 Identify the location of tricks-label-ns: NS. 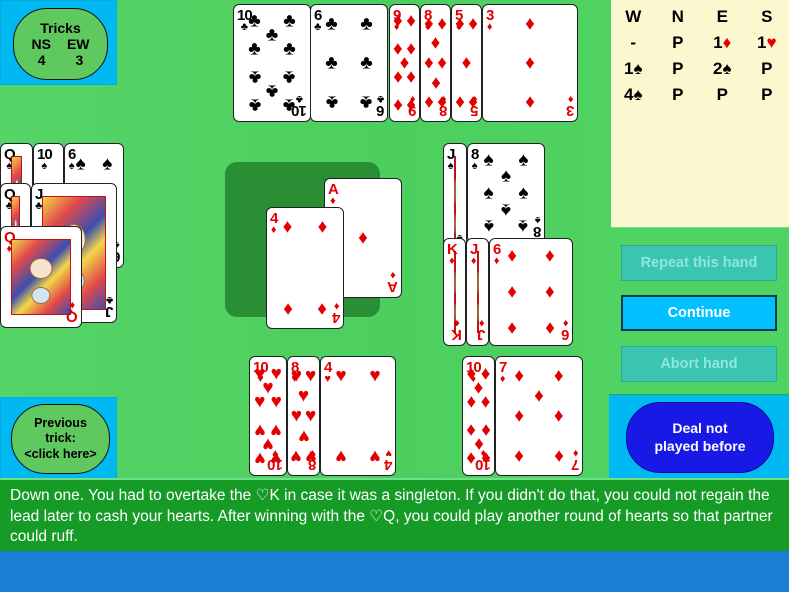
(41, 43).